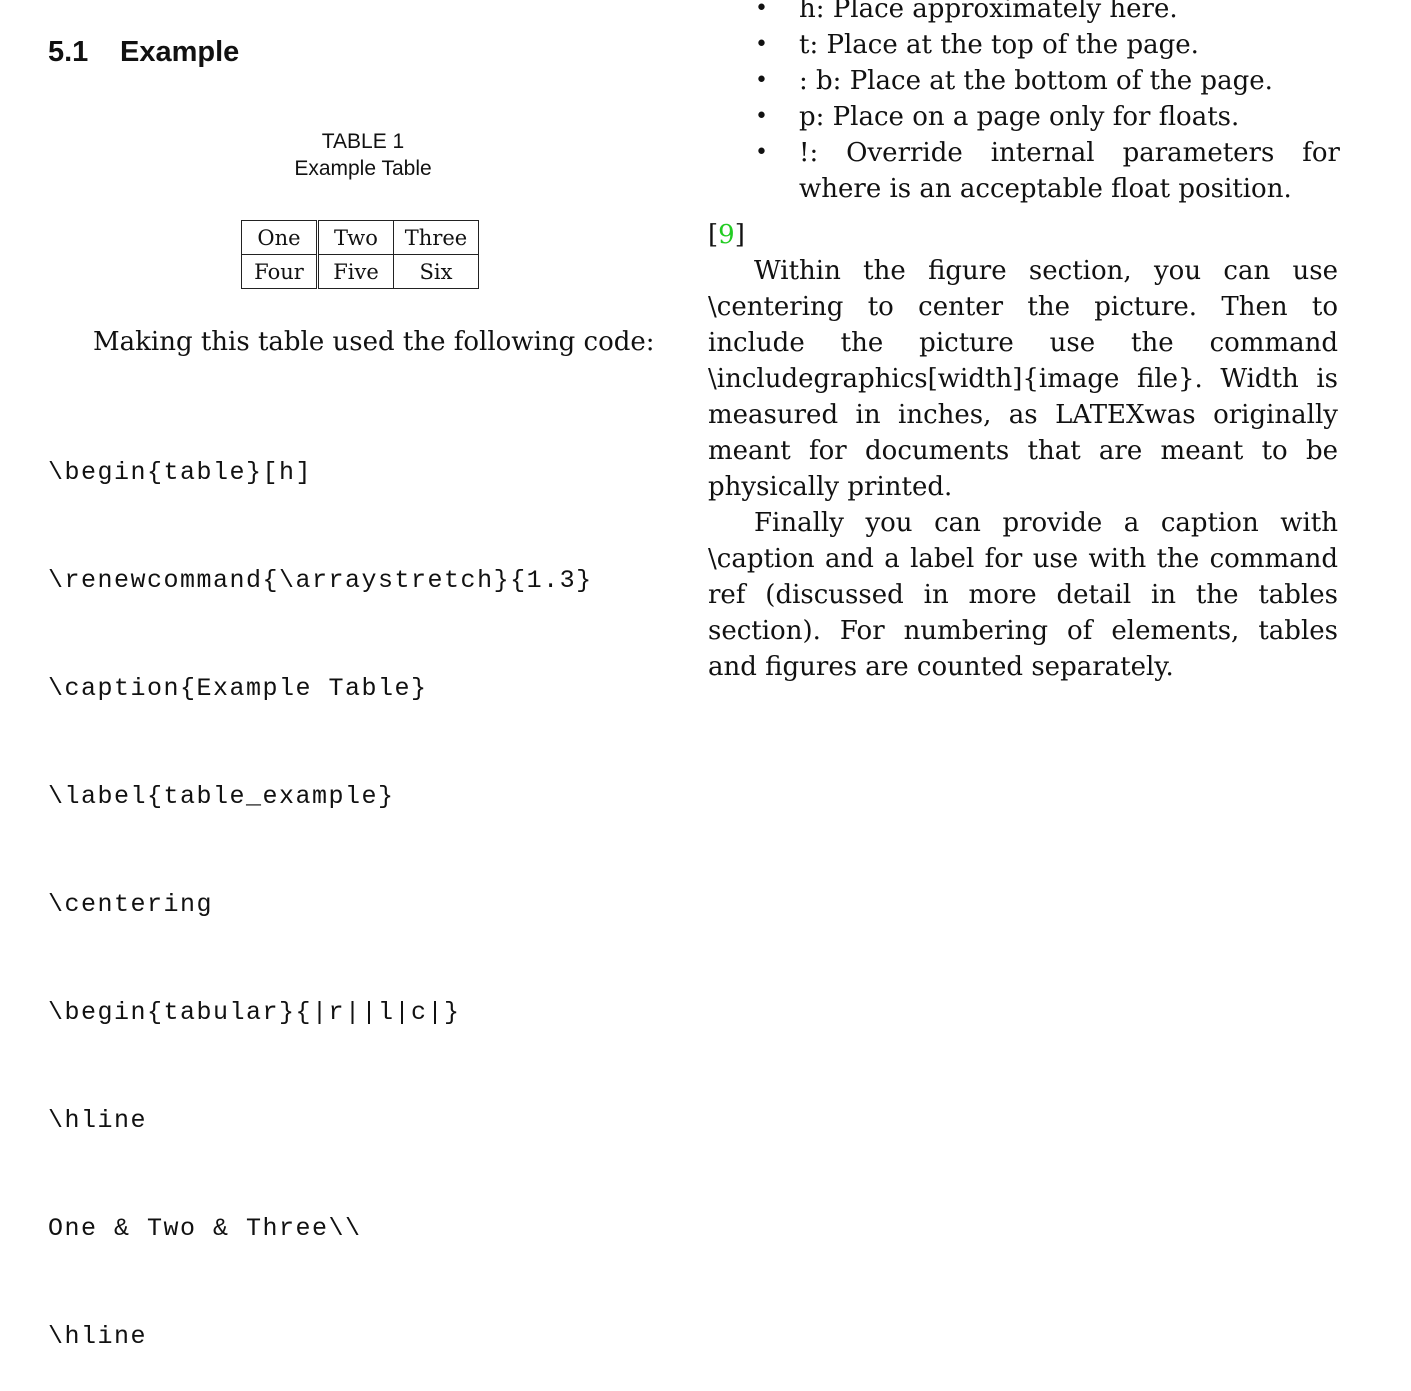  What do you see at coordinates (739, 235) in the screenshot?
I see `citation-close-bracket: ]` at bounding box center [739, 235].